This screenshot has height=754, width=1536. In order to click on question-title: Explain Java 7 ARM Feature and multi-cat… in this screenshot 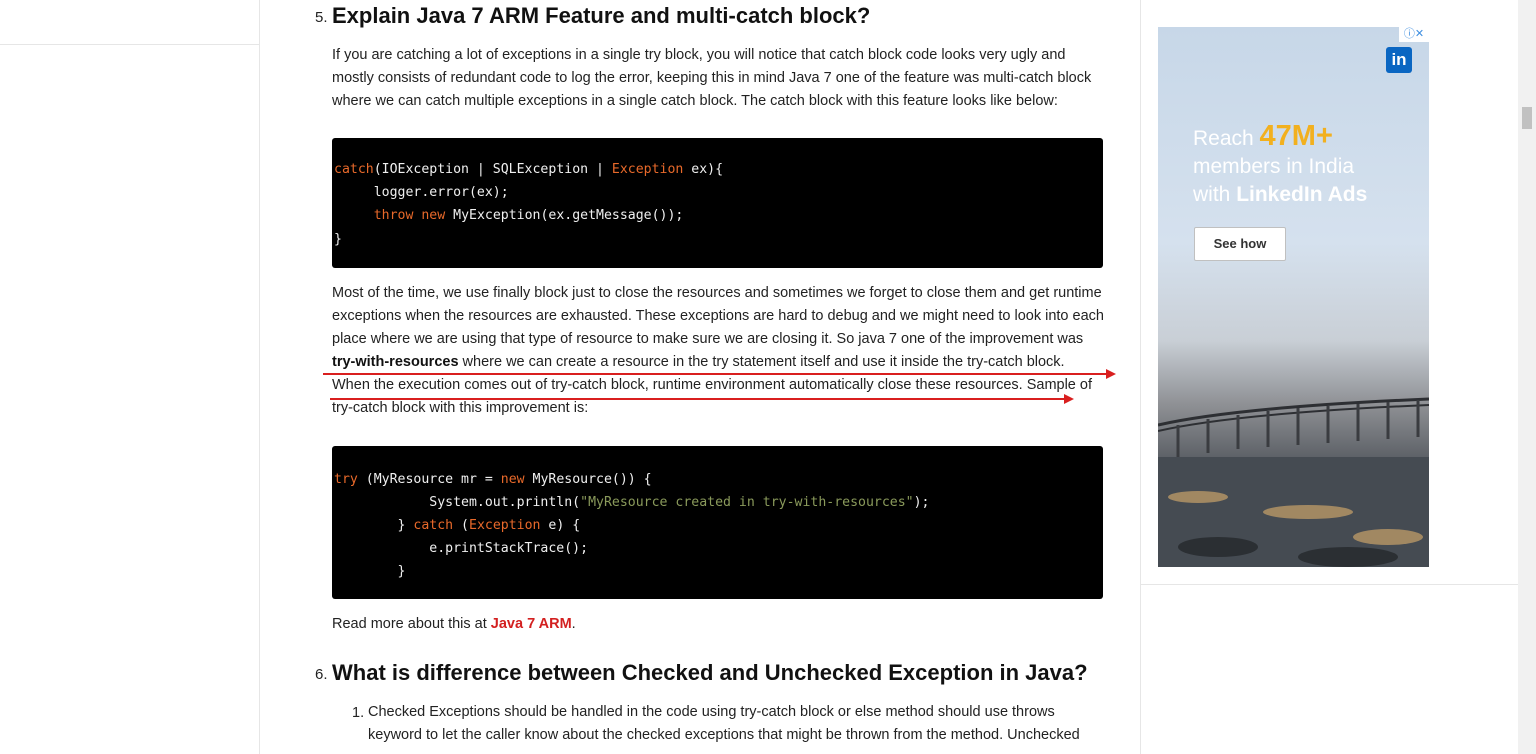, I will do `click(601, 15)`.